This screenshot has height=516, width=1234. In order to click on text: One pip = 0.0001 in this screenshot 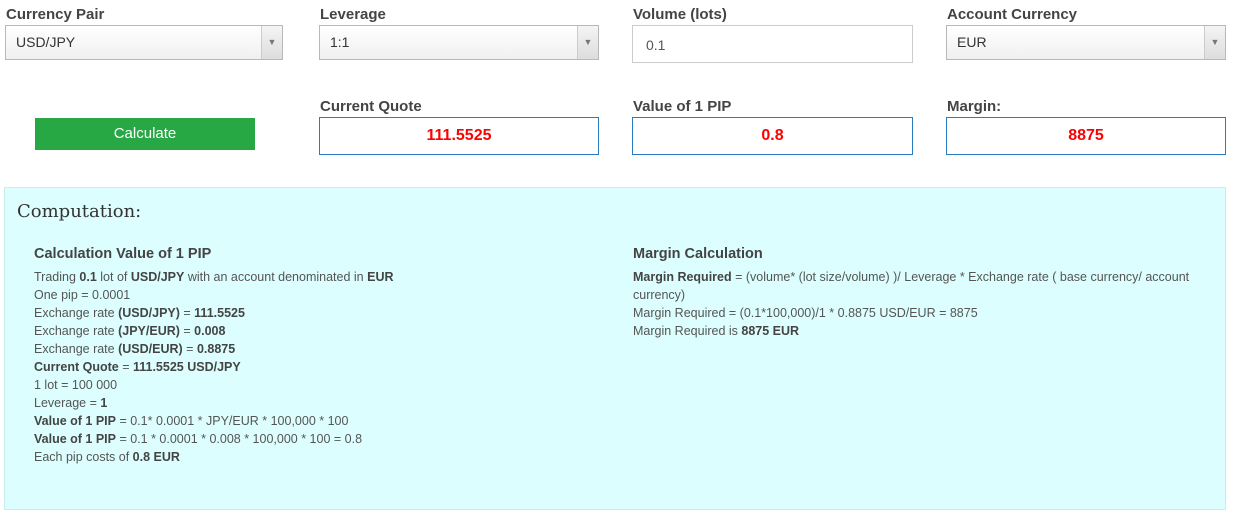, I will do `click(82, 295)`.